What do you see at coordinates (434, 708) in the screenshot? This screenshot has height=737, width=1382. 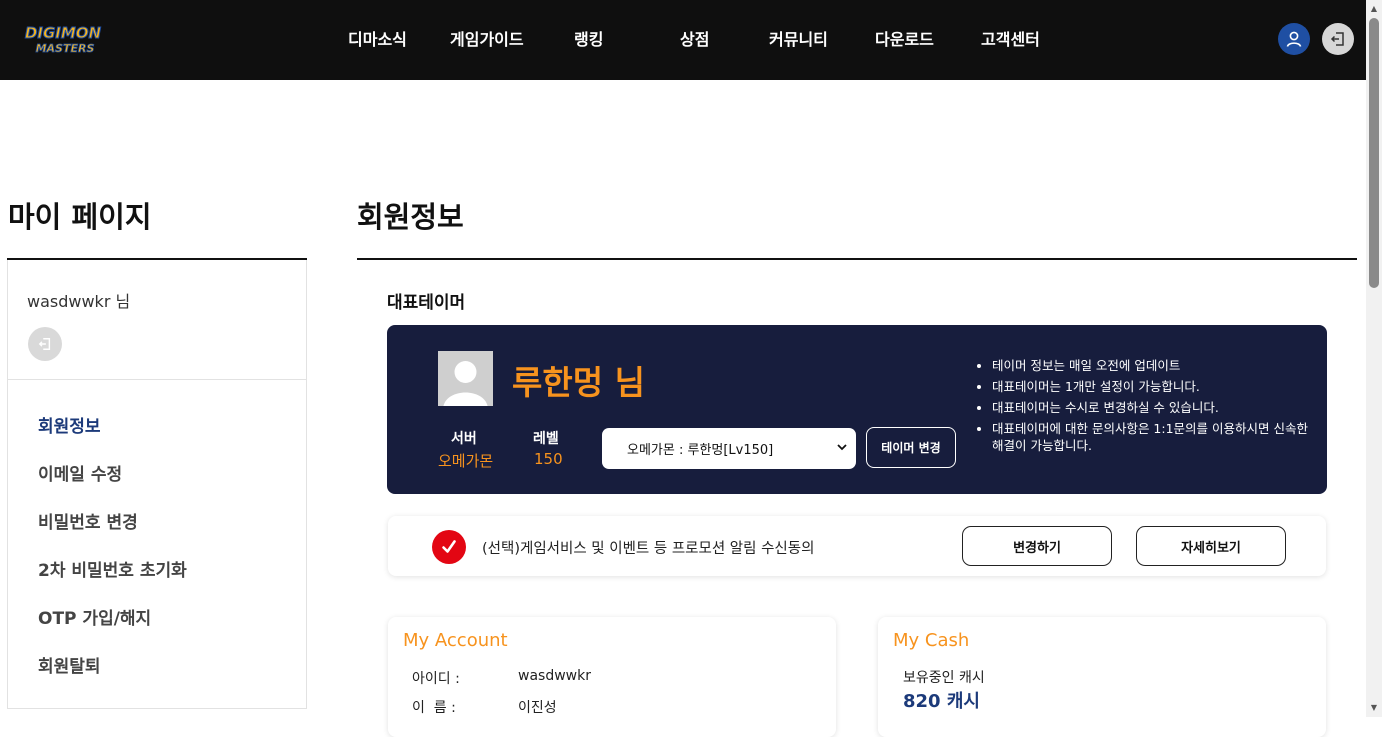 I see `account-name-label: 이 름 :` at bounding box center [434, 708].